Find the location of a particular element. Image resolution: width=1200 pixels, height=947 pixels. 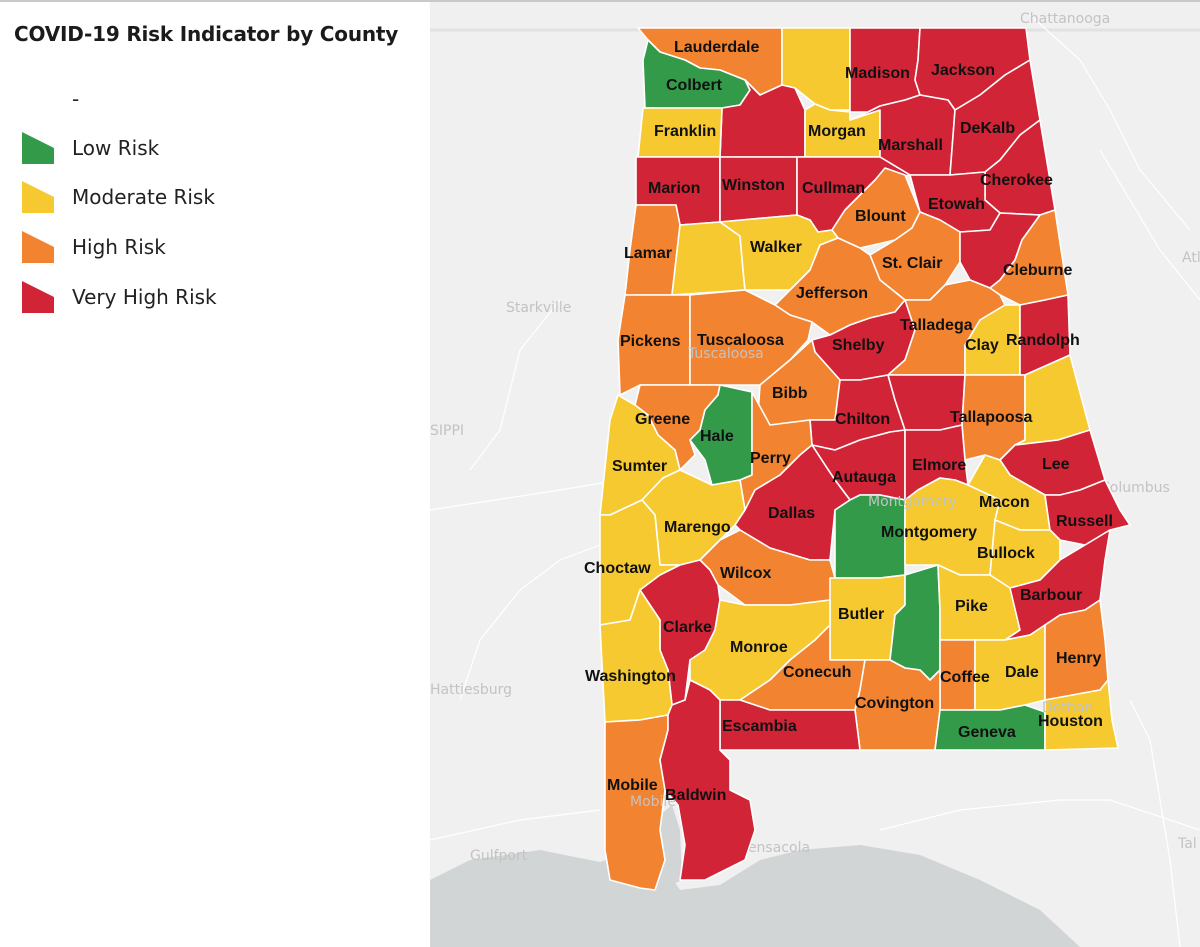

county-label: Mobile is located at coordinates (632, 785).